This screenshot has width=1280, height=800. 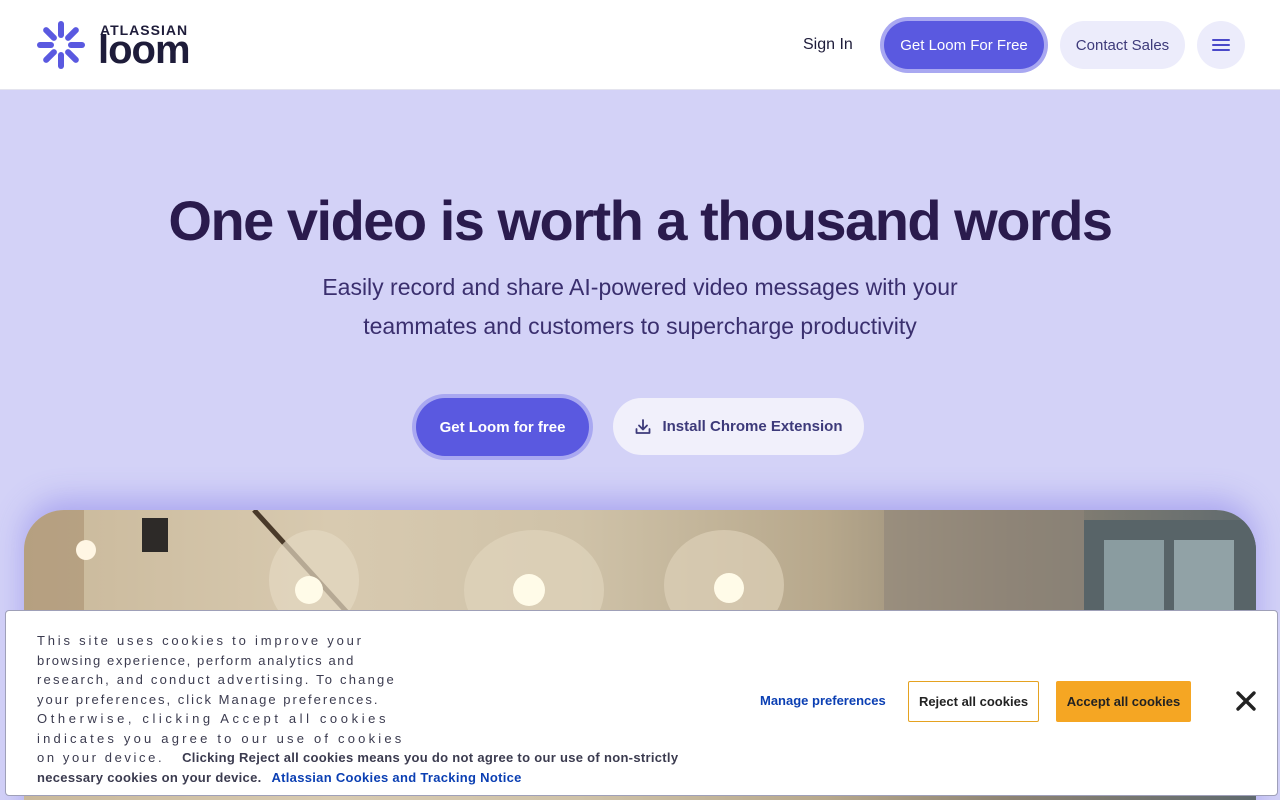 What do you see at coordinates (213, 718) in the screenshot?
I see `cookie-text-line: Otherwise, clicking Accept all cookies` at bounding box center [213, 718].